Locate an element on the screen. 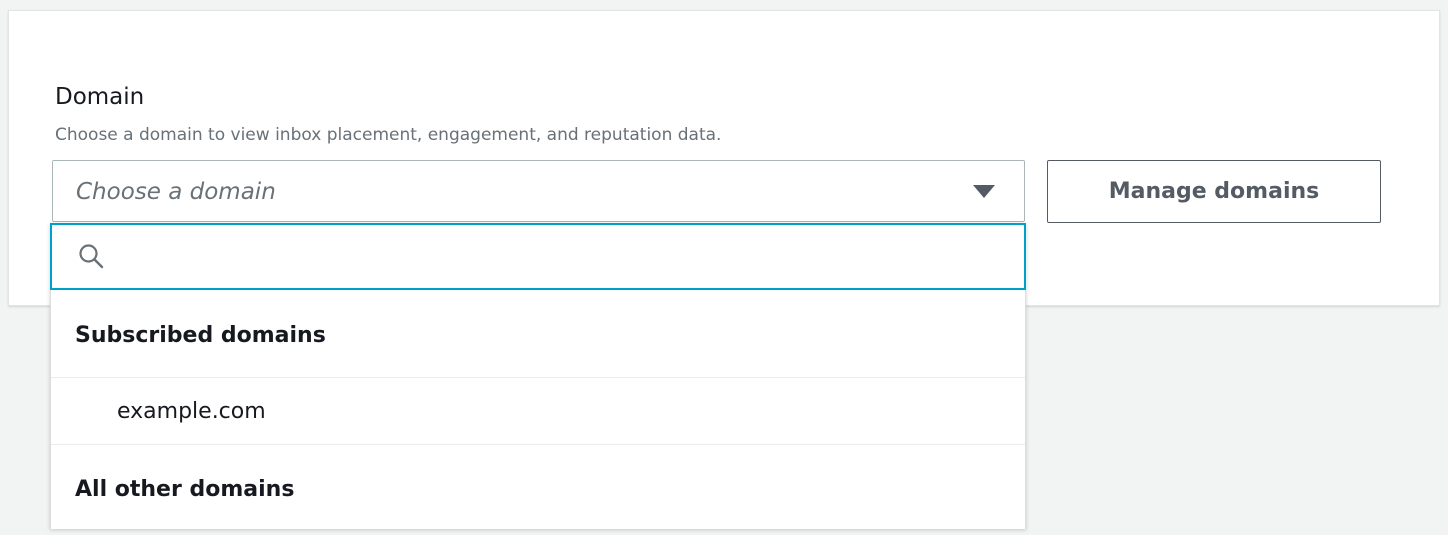  search-icon is located at coordinates (91, 256).